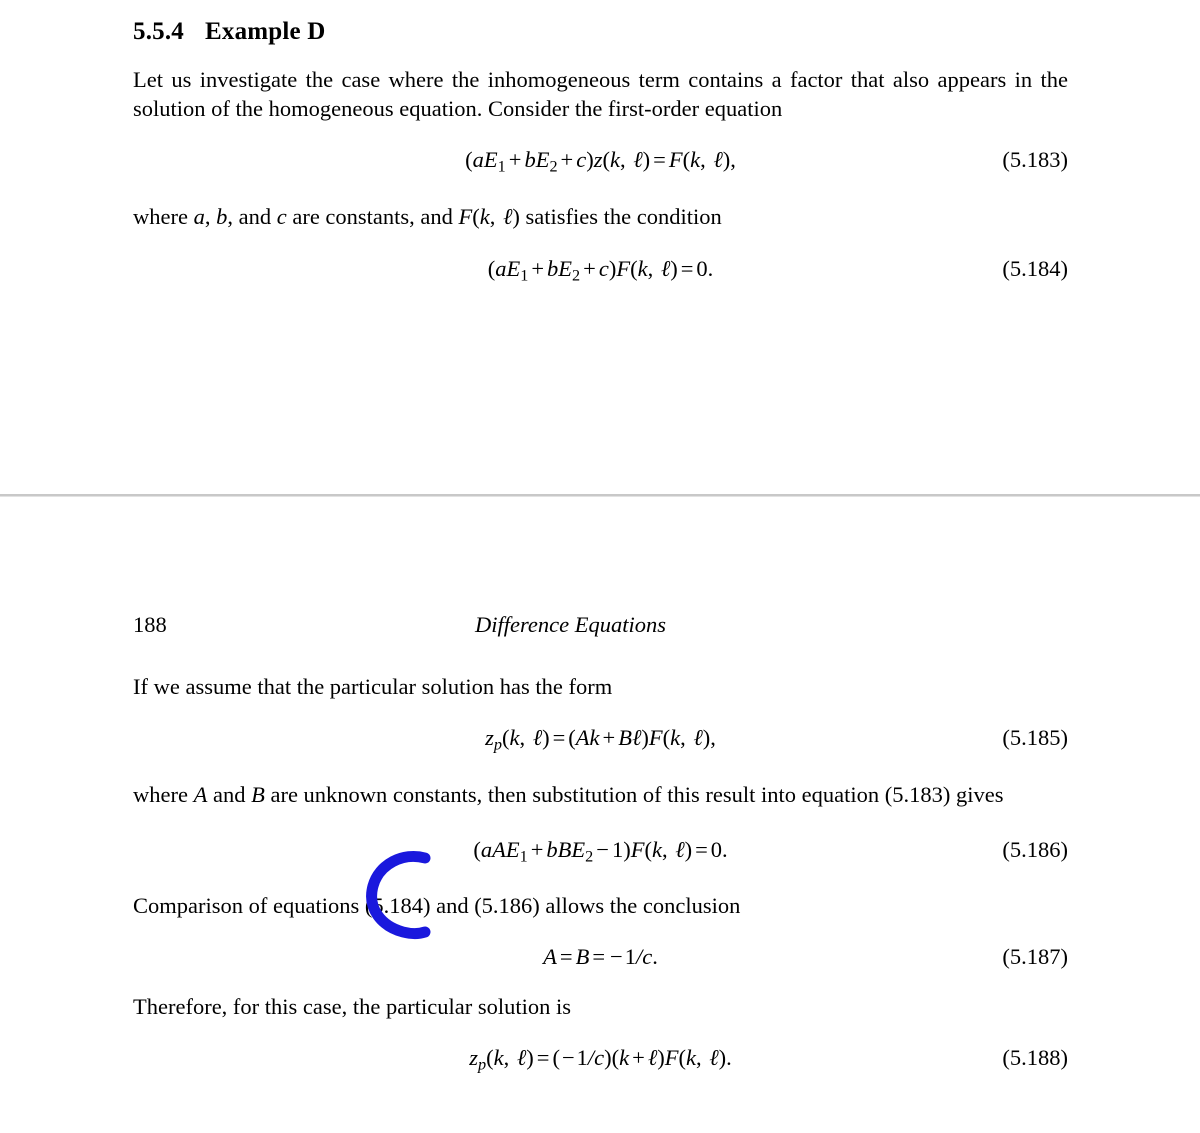 Image resolution: width=1200 pixels, height=1133 pixels. I want to click on section-heading: 5.5.4 Example D, so click(600, 32).